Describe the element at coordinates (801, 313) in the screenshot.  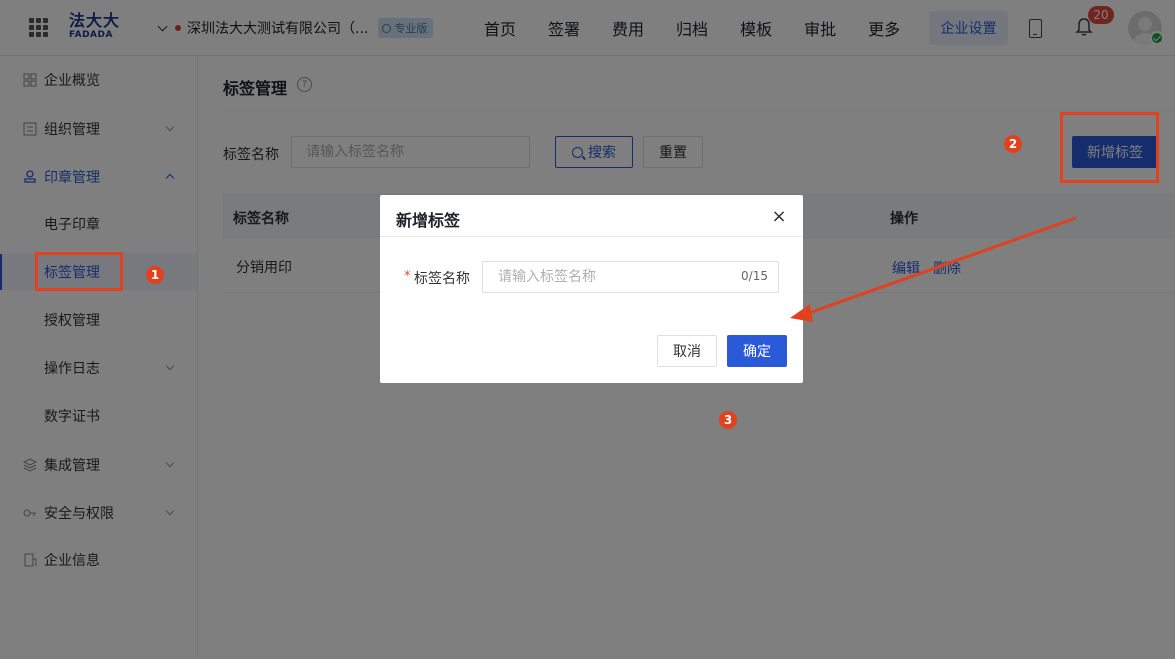
I see `arrow-head` at that location.